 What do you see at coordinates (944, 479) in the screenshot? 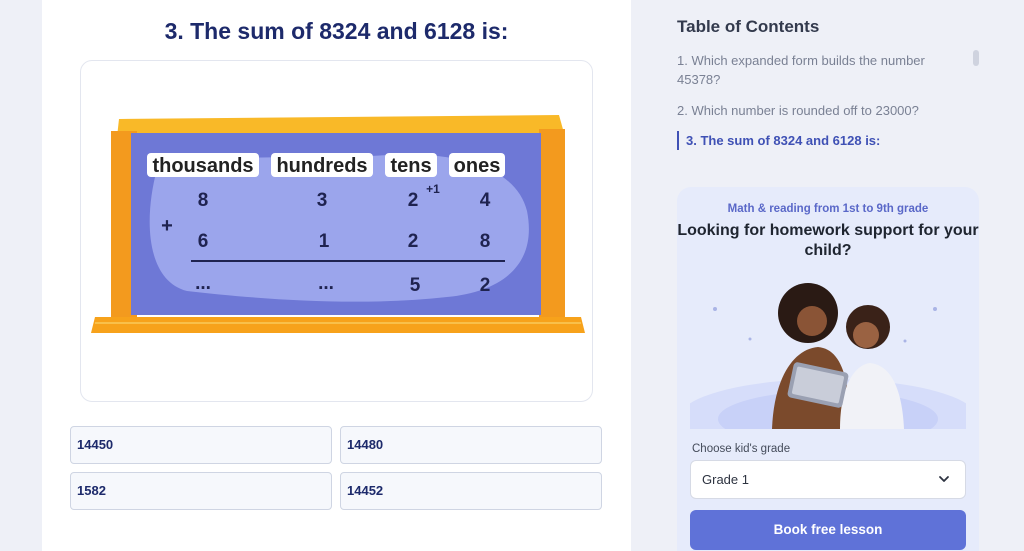
I see `chevron-down-icon` at bounding box center [944, 479].